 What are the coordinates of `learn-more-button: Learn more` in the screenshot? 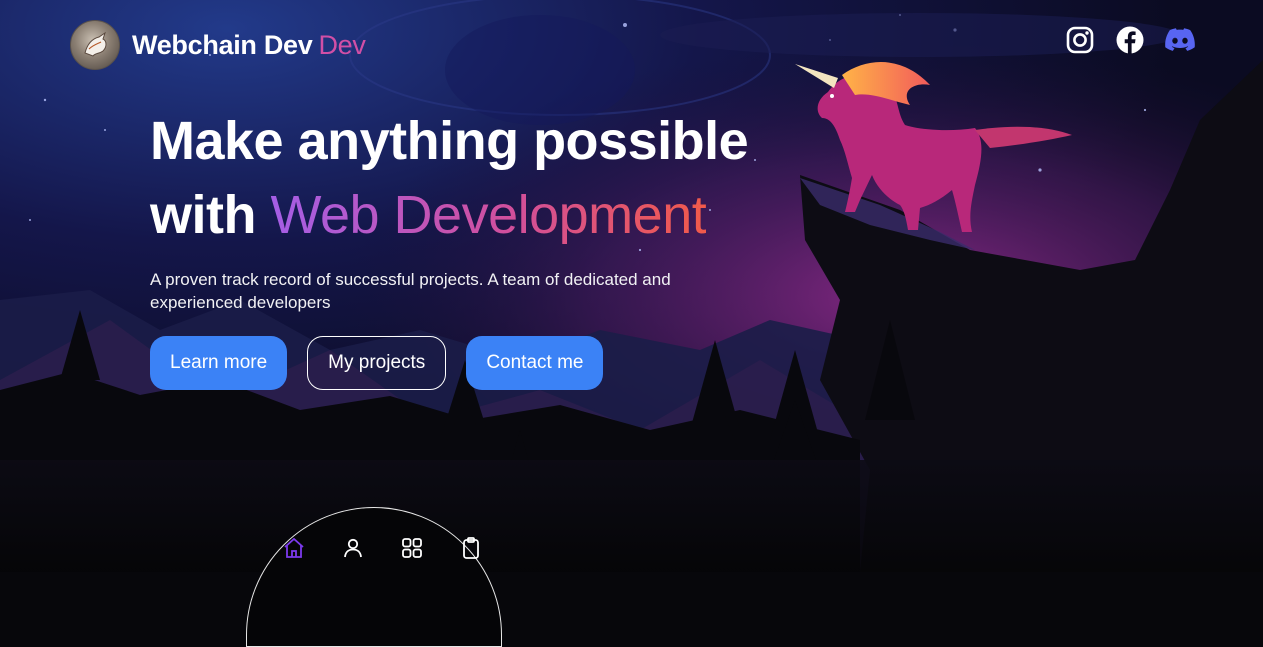 It's located at (219, 363).